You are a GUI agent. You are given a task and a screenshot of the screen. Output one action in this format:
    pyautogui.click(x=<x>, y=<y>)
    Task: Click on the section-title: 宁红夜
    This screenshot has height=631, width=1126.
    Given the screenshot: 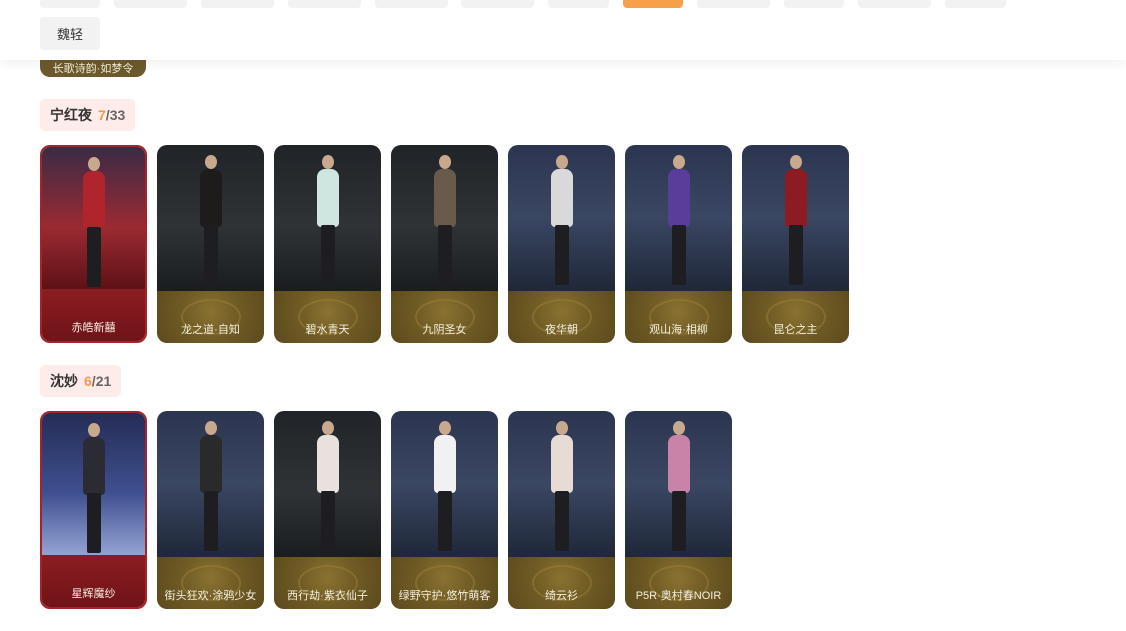 What is the action you would take?
    pyautogui.click(x=71, y=115)
    